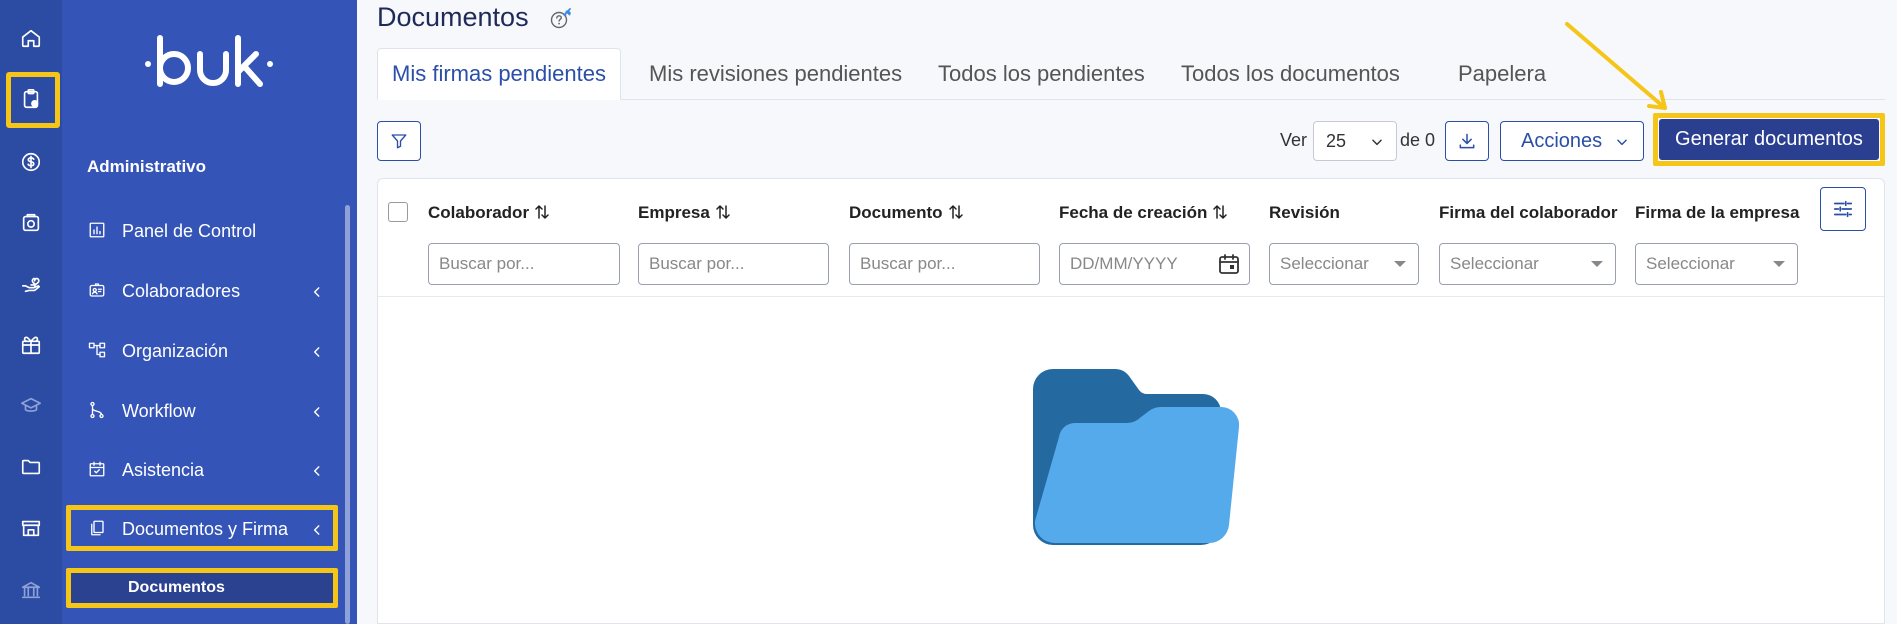 The image size is (1897, 624). I want to click on sidebar-subitem-label: Documentos, so click(176, 587).